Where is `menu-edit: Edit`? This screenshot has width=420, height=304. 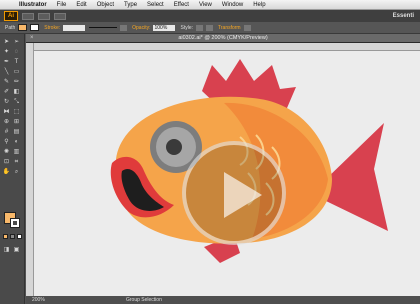 menu-edit: Edit is located at coordinates (81, 5).